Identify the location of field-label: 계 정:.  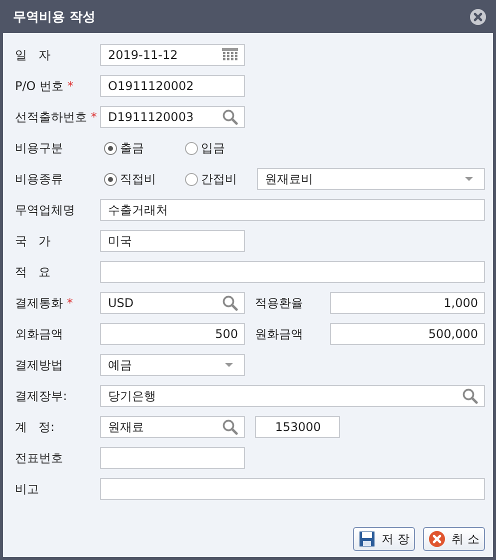
(35, 427).